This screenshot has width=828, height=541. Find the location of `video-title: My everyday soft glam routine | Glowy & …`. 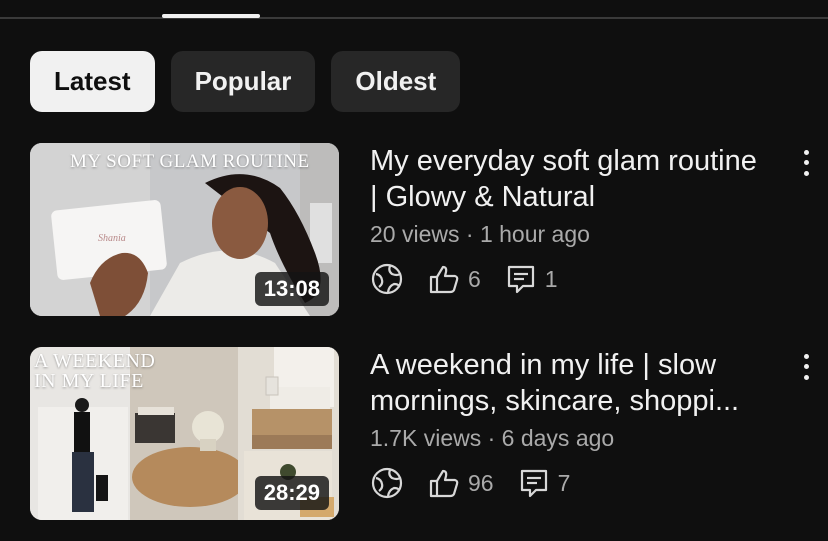

video-title: My everyday soft glam routine | Glowy & … is located at coordinates (570, 179).